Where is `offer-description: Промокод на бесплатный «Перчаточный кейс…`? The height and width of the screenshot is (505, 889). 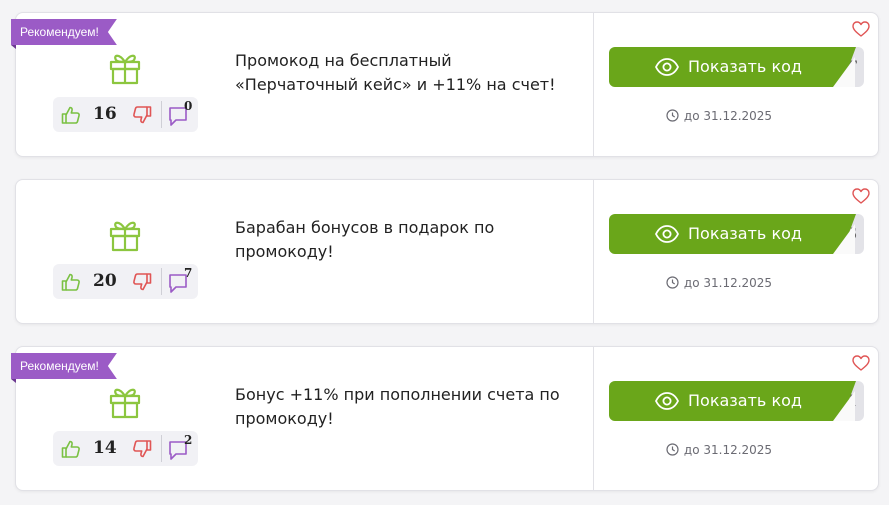
offer-description: Промокод на бесплатный «Перчаточный кейс… is located at coordinates (395, 72).